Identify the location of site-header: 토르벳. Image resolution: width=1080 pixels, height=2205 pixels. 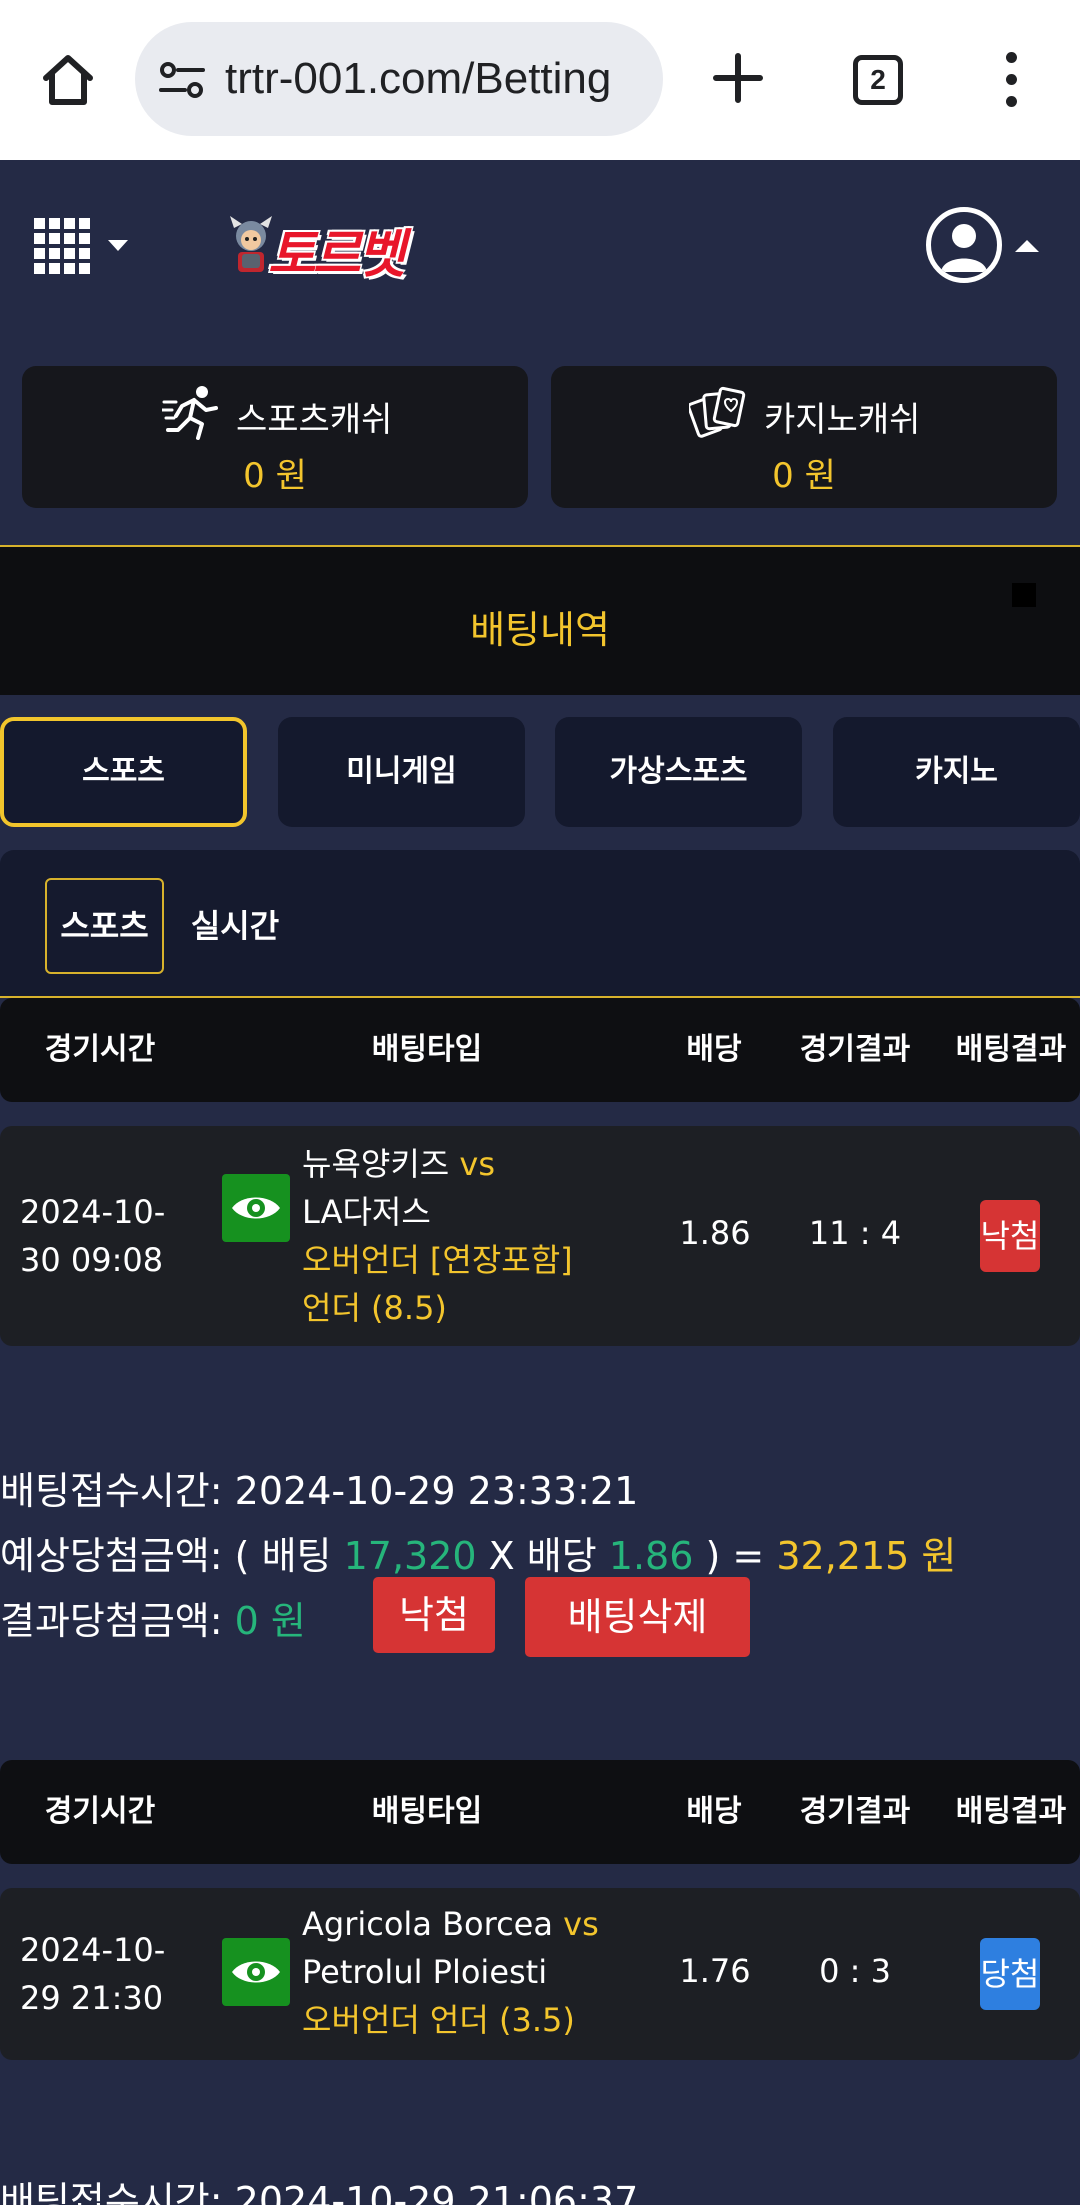
(540, 260).